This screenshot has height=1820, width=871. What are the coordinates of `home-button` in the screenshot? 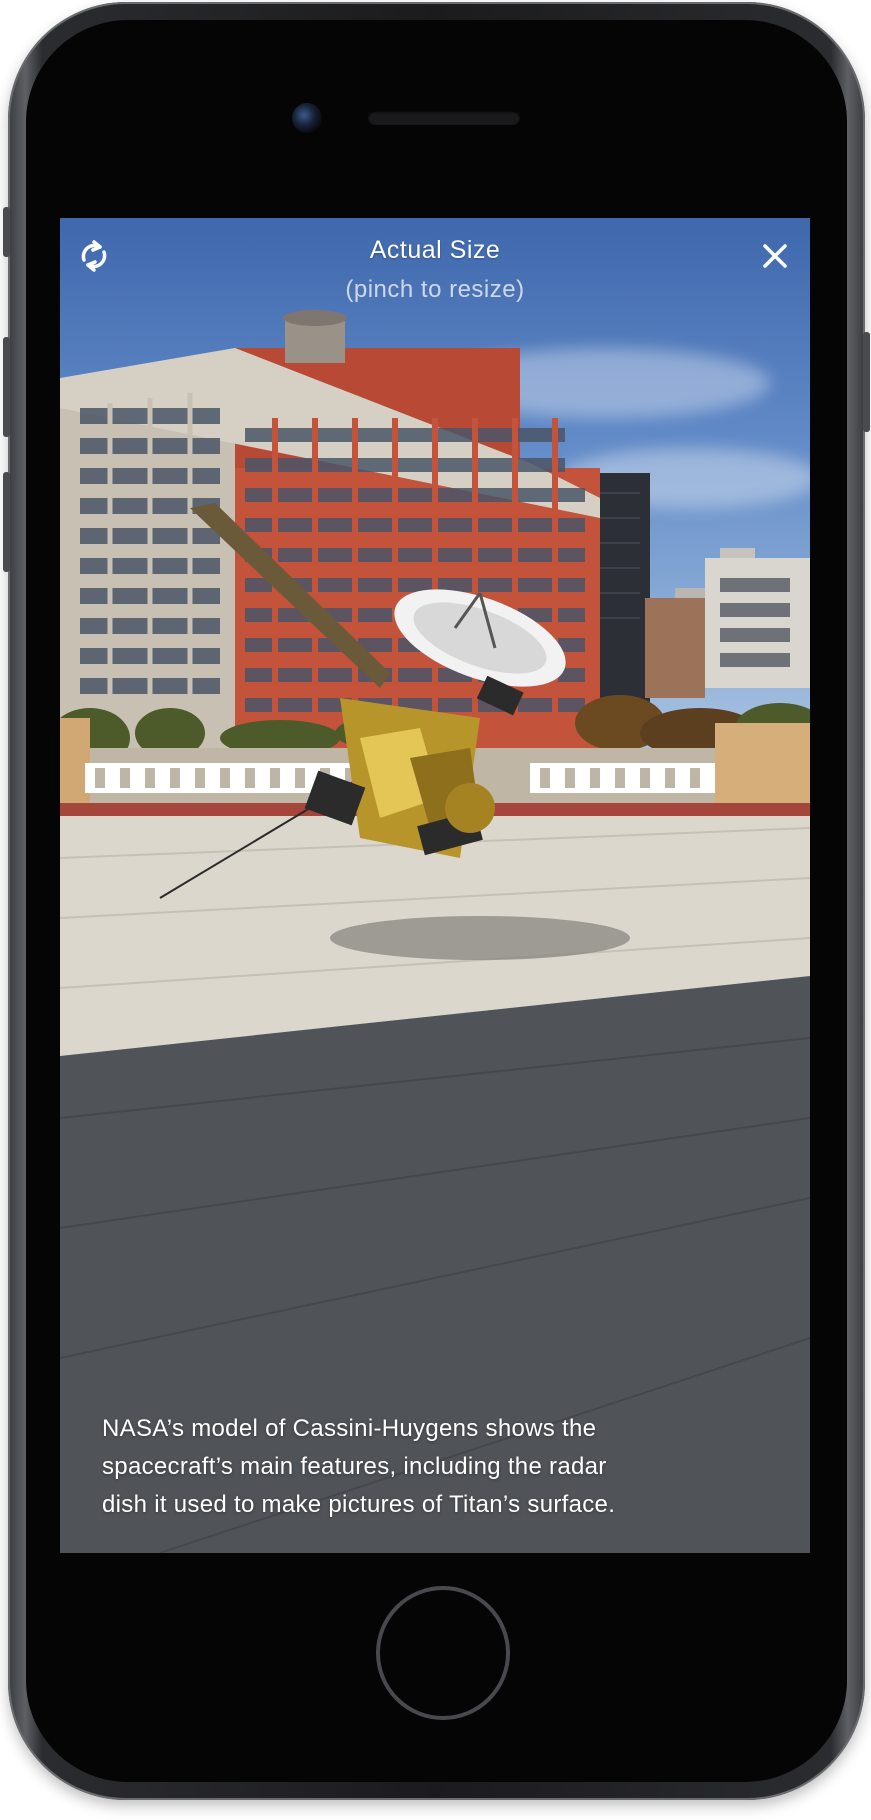 It's located at (443, 1653).